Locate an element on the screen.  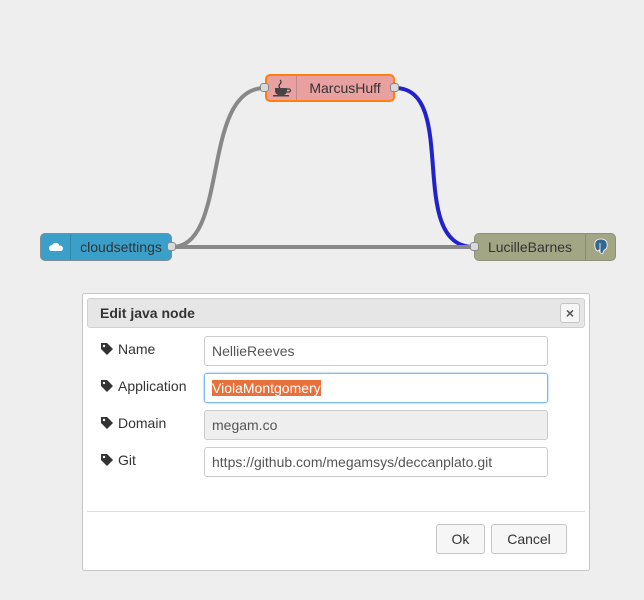
wire-marcus-to-lucille is located at coordinates (434, 167).